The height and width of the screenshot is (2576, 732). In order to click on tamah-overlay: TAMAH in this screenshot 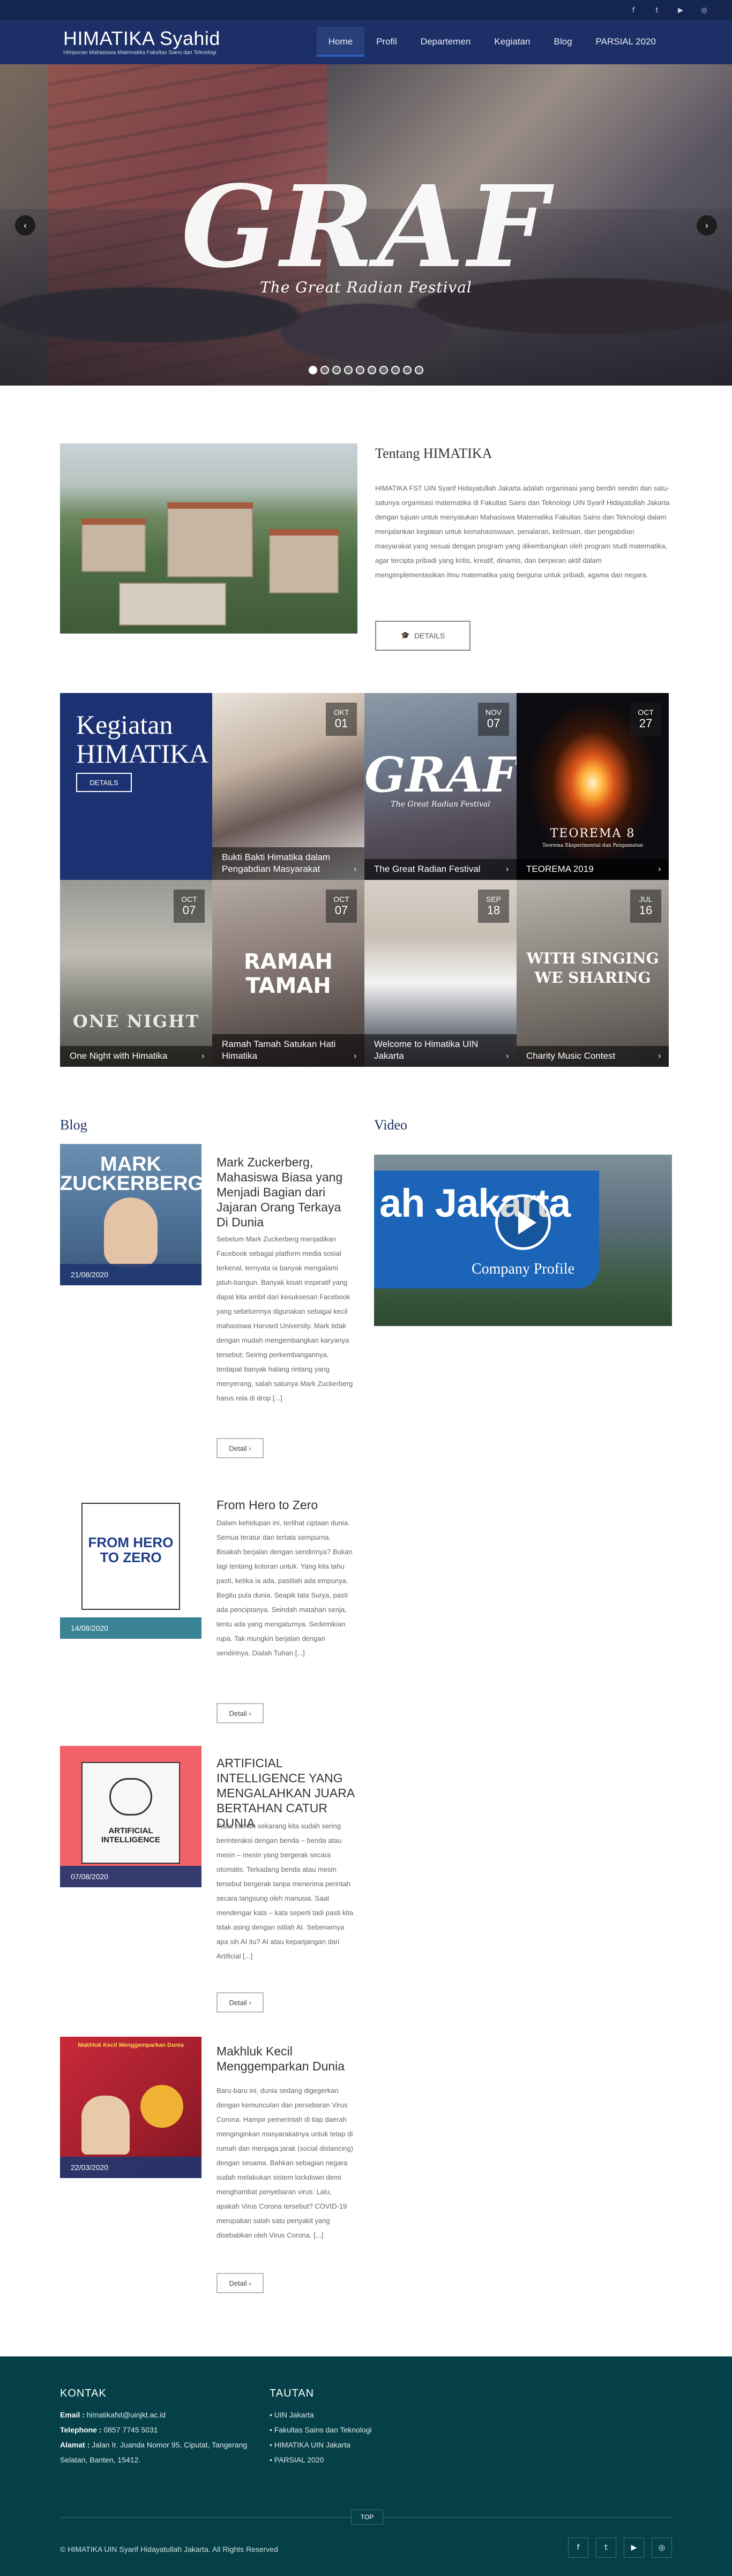, I will do `click(288, 986)`.